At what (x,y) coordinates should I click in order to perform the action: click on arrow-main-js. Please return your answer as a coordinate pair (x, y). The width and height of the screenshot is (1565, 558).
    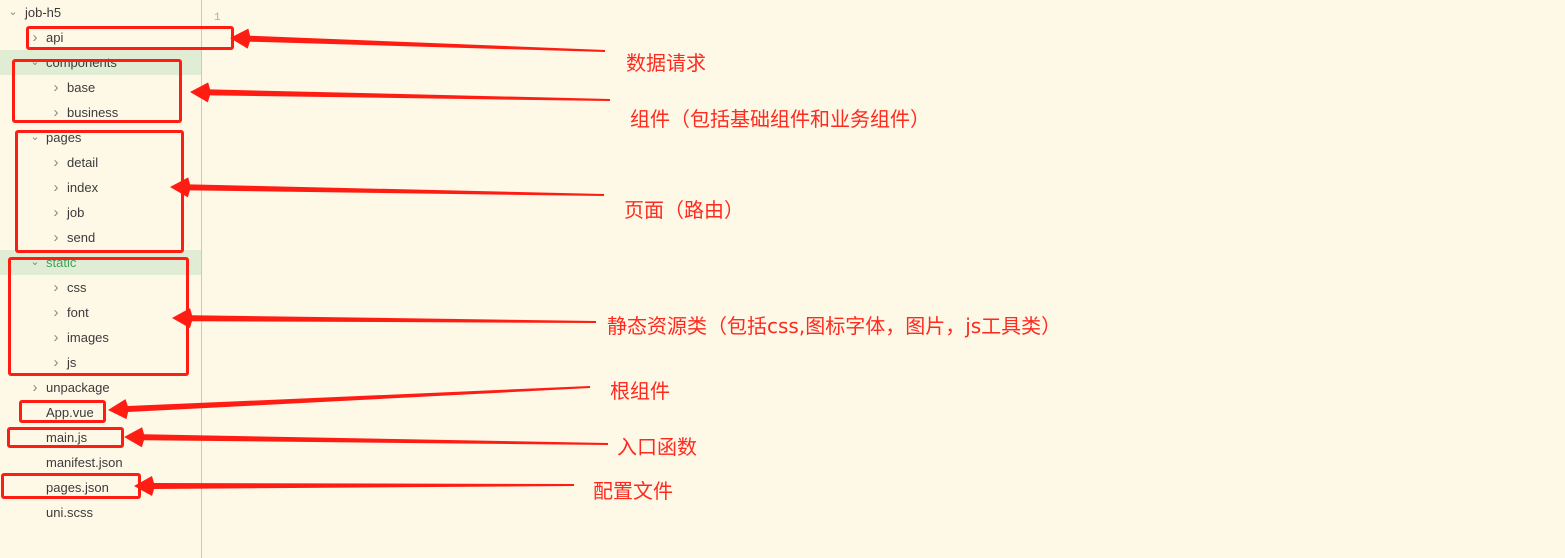
    Looking at the image, I should click on (366, 437).